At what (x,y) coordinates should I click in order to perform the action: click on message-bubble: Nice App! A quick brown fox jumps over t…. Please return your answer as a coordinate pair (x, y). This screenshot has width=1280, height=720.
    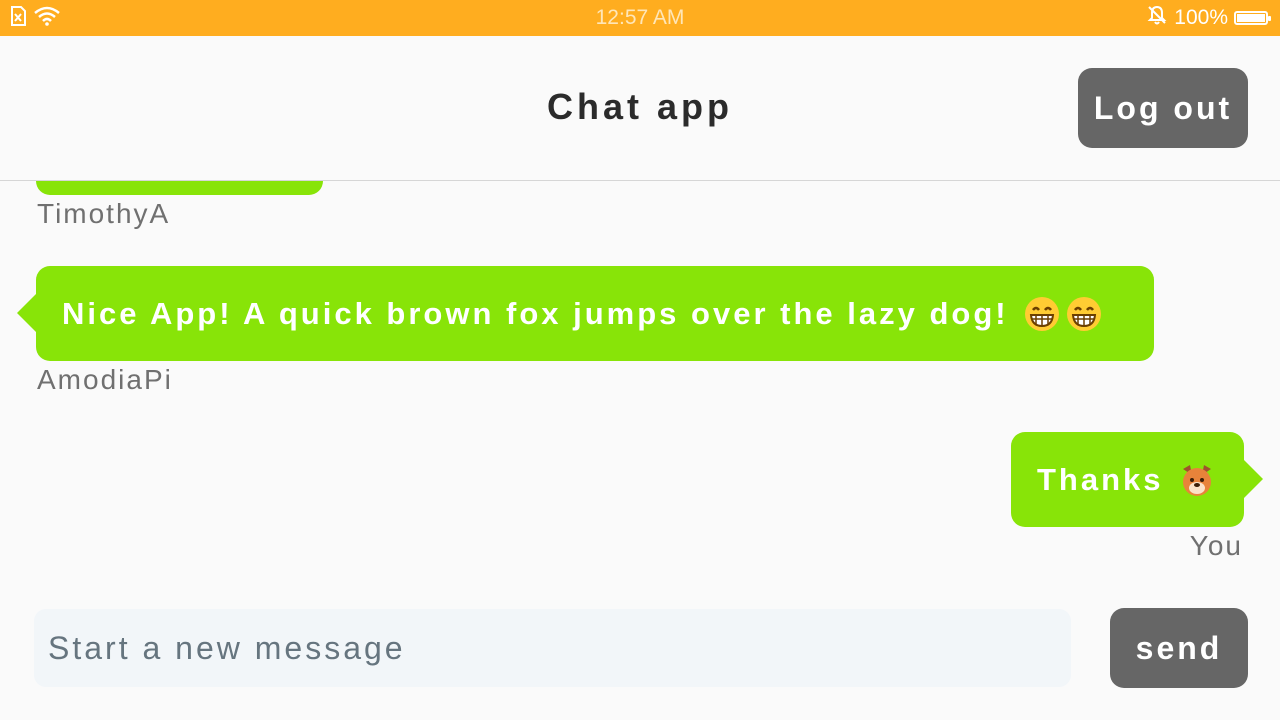
    Looking at the image, I should click on (585, 313).